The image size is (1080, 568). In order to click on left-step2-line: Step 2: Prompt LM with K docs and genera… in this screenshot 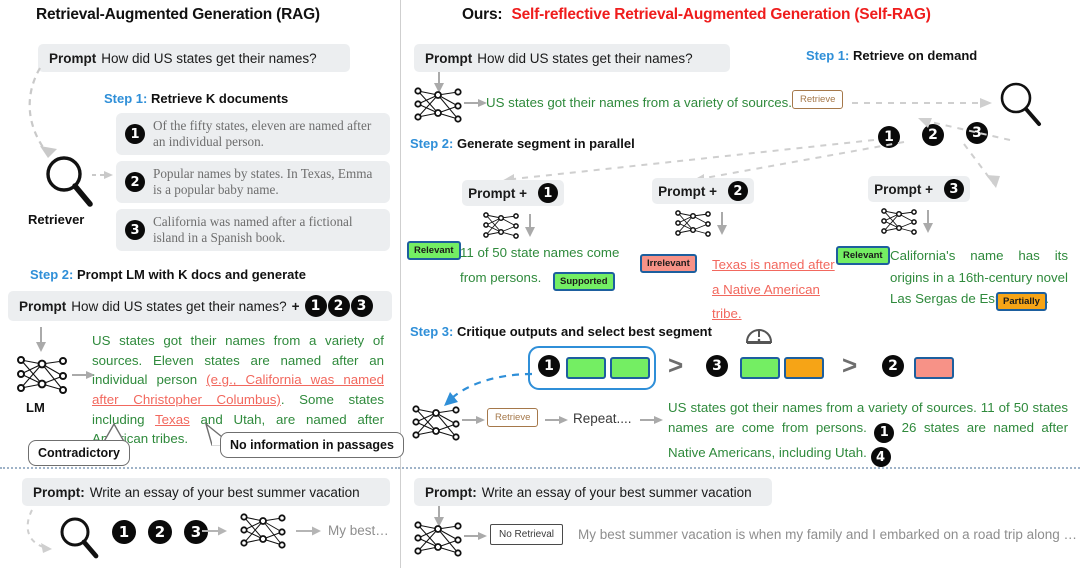, I will do `click(168, 274)`.